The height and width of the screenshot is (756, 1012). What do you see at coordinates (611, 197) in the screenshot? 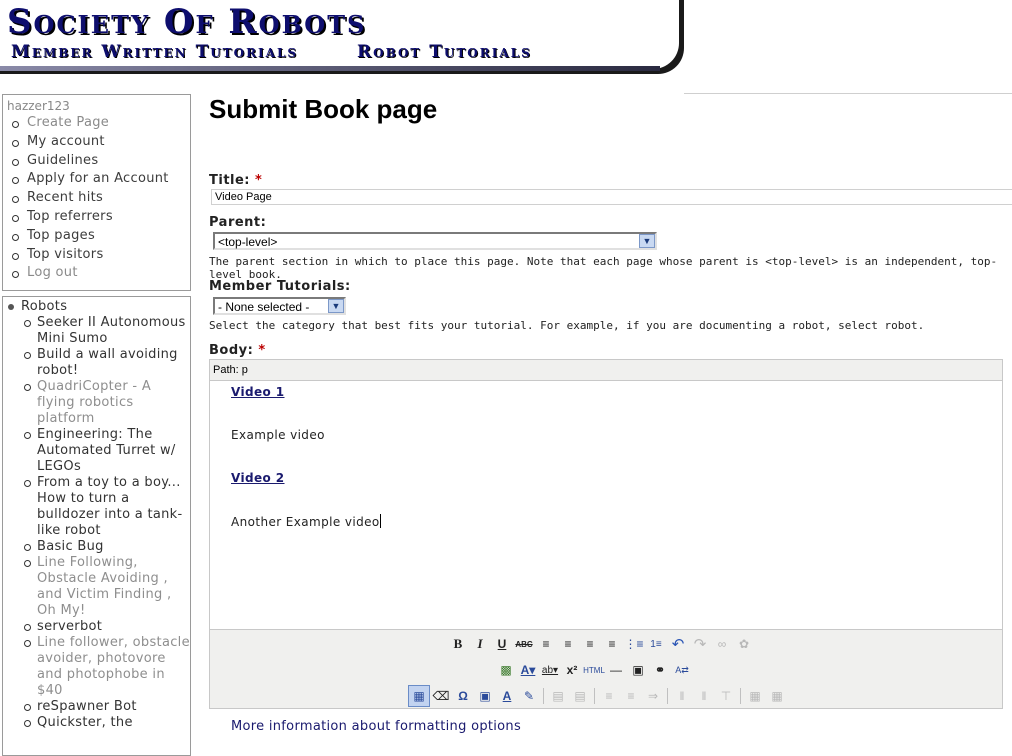
I see `title-input: Video Page` at bounding box center [611, 197].